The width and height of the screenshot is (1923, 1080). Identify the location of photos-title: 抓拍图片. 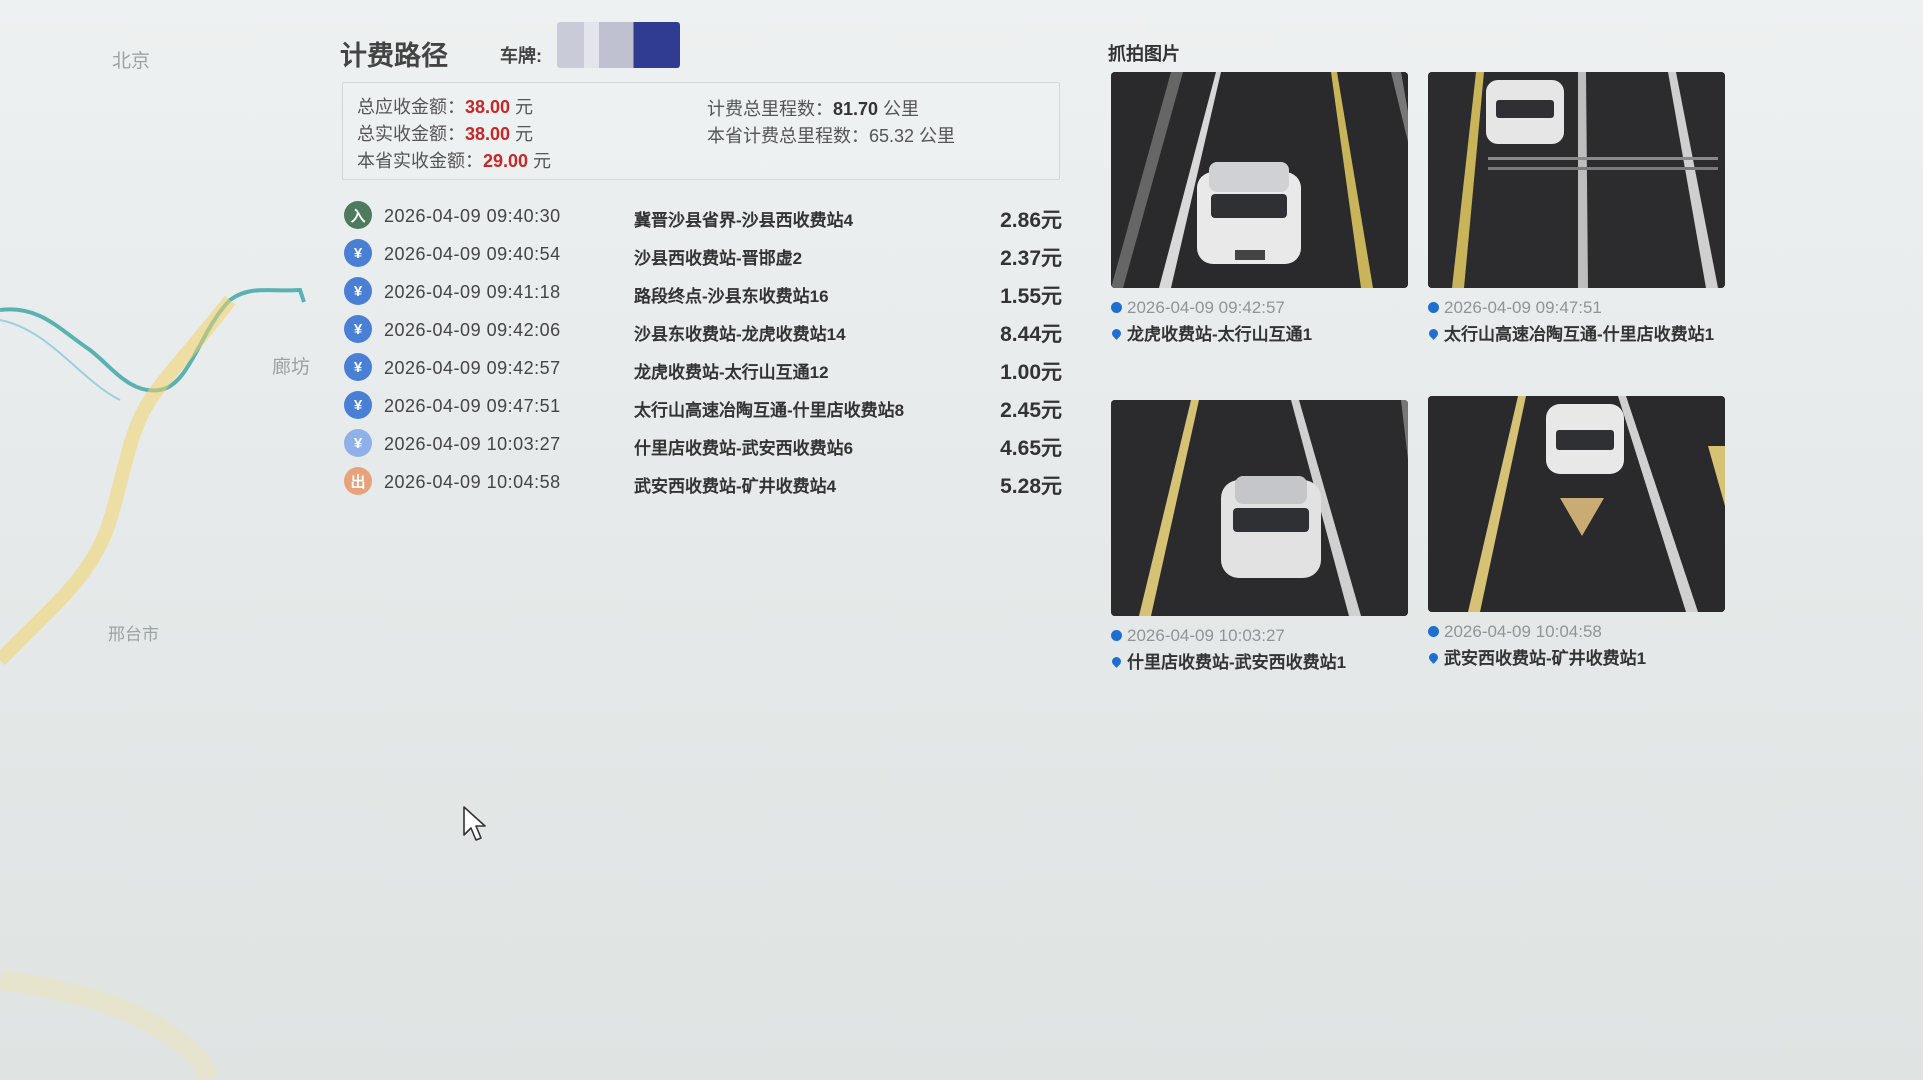
(1144, 54).